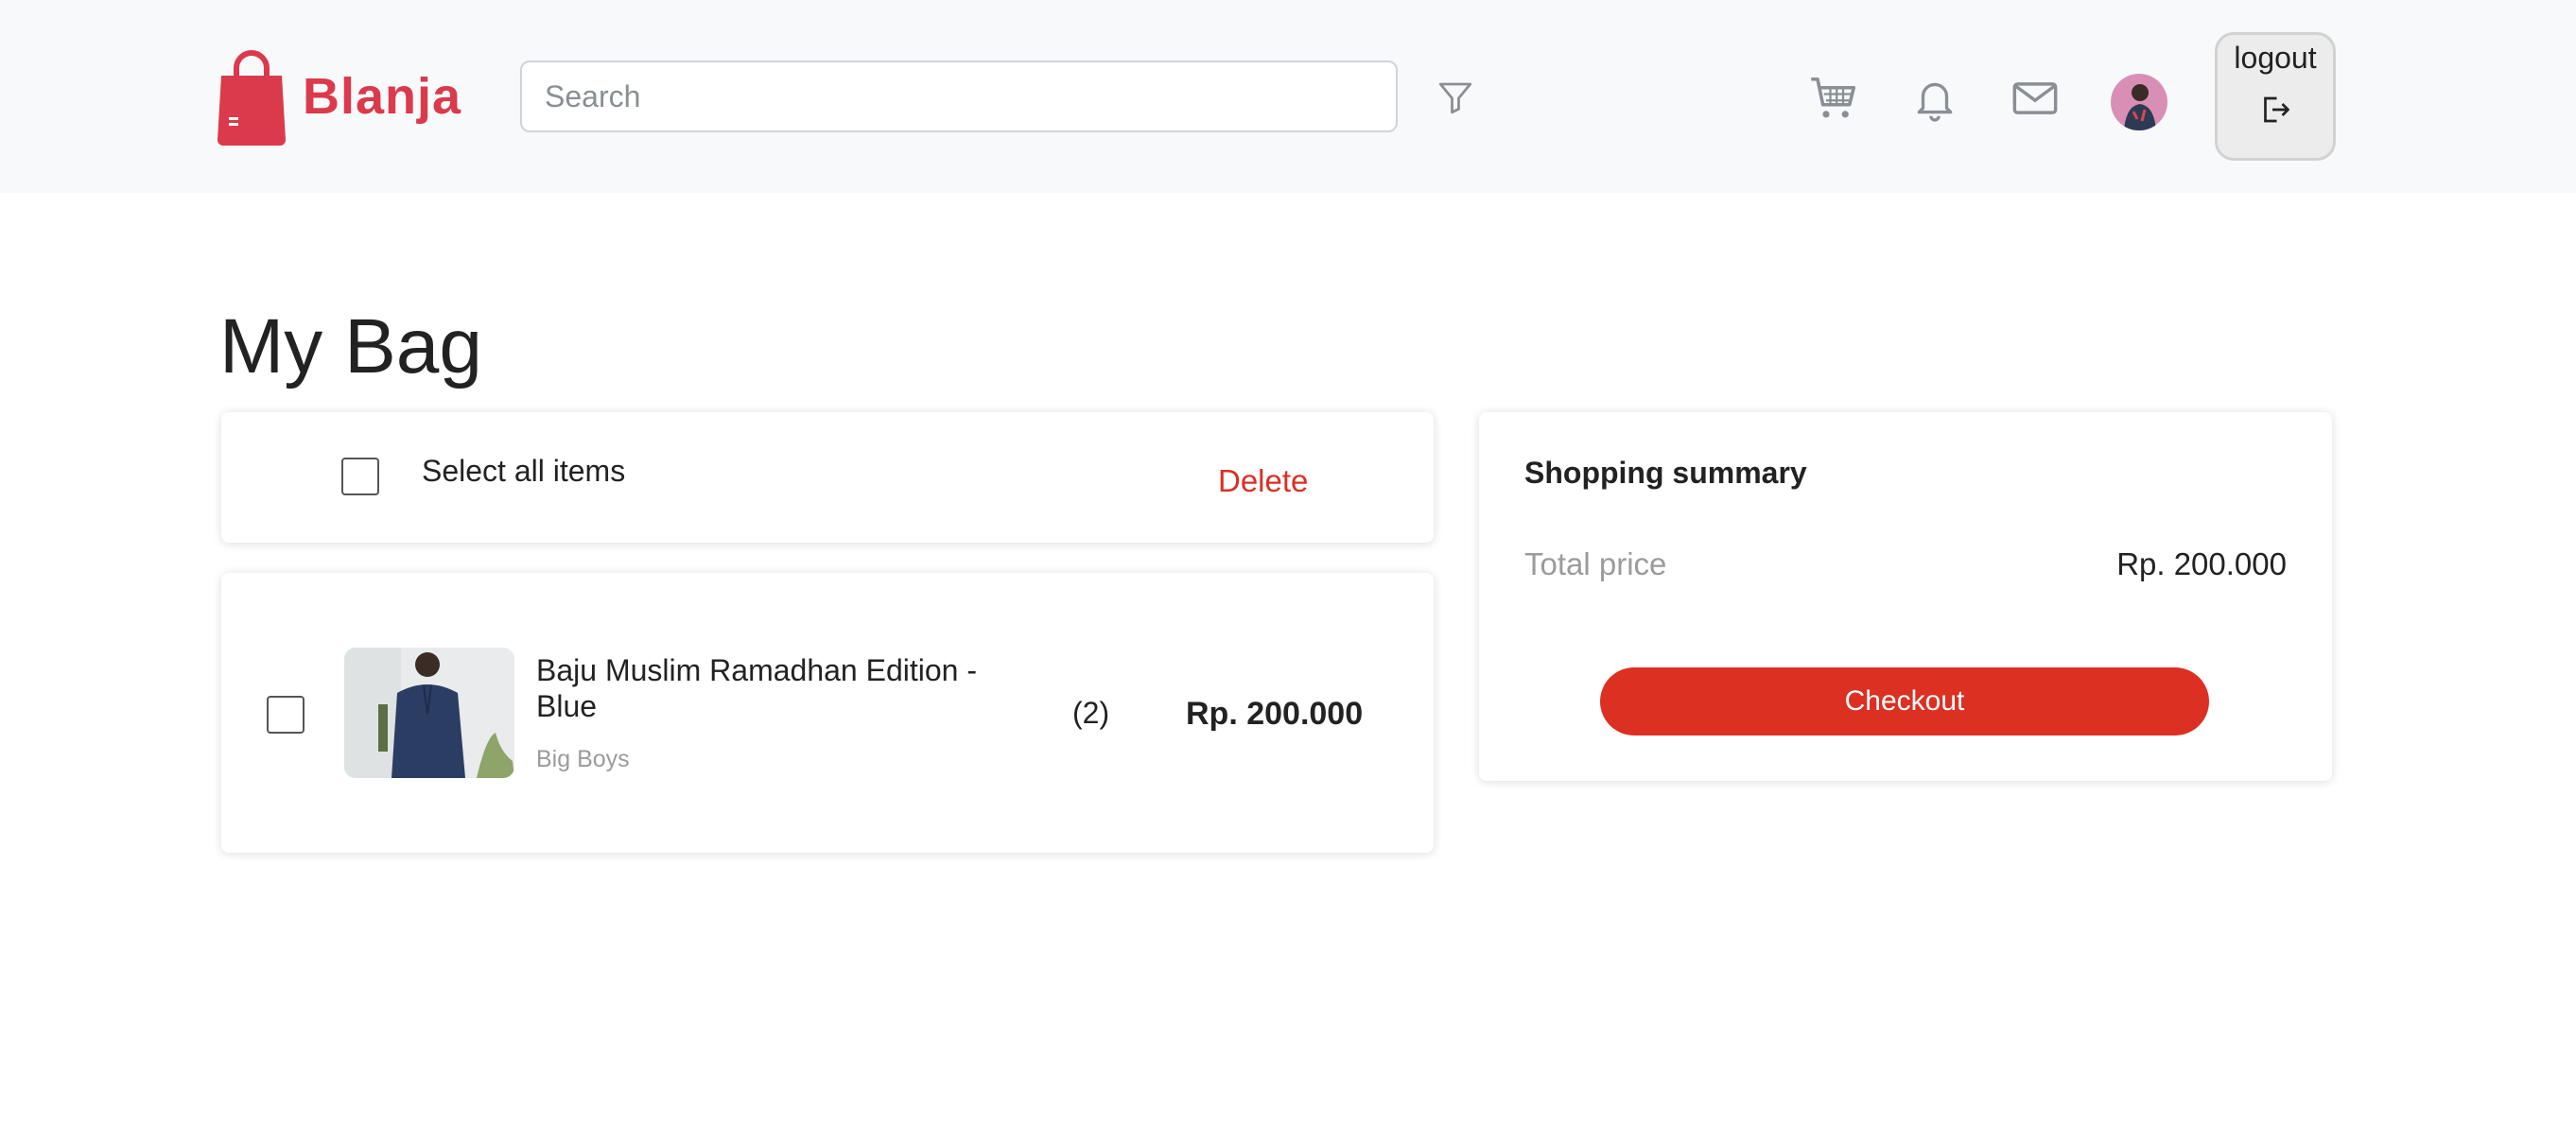  Describe the element at coordinates (1091, 713) in the screenshot. I see `product-quantity: (2)` at that location.